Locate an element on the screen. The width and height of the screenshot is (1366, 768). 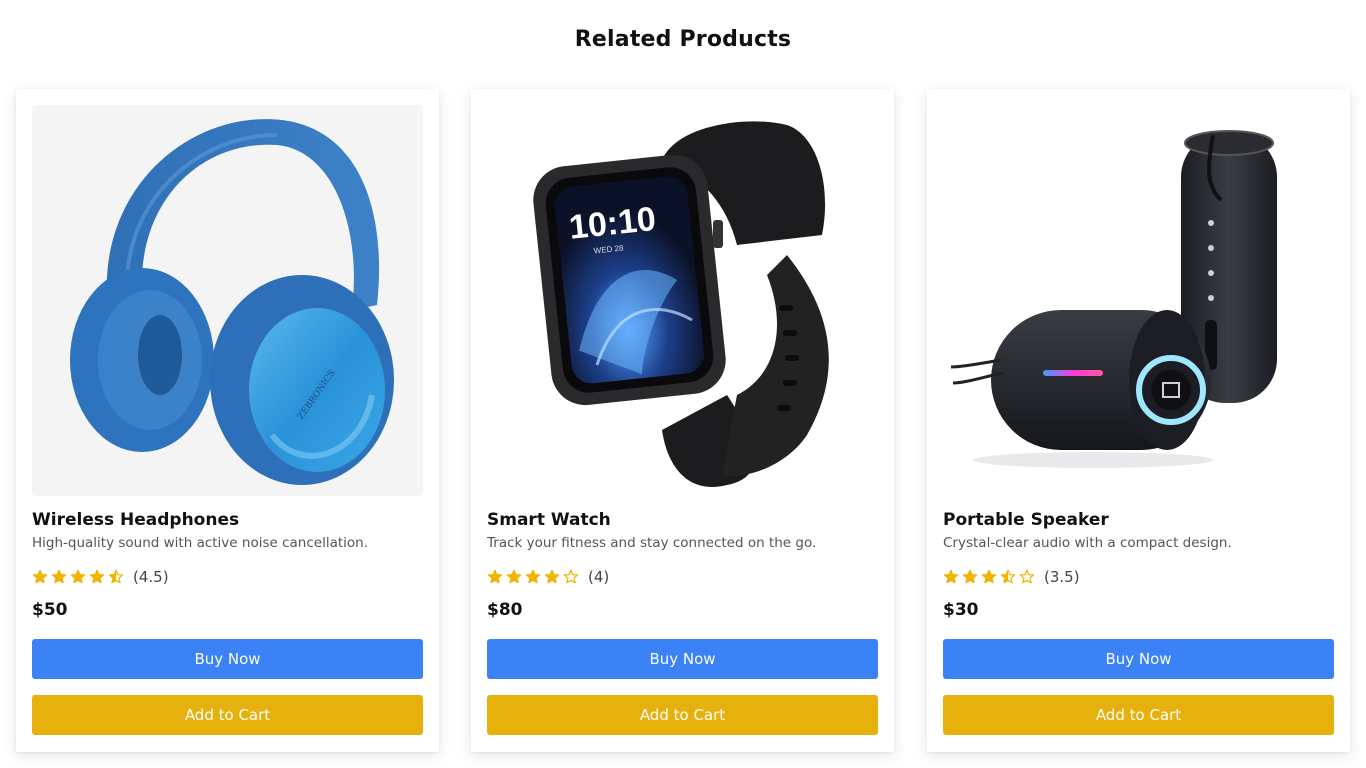
smart-watch-image: 10:10 WED 28 is located at coordinates (682, 300).